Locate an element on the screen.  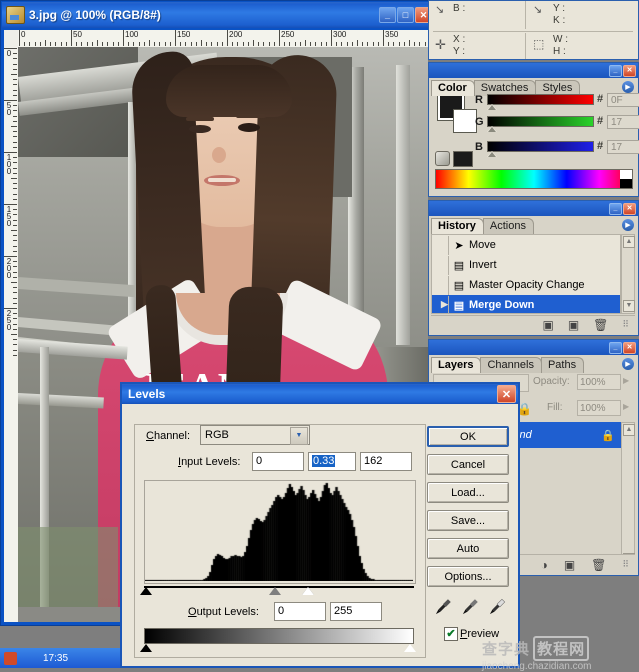
tab-color: Color is located at coordinates (453, 88).